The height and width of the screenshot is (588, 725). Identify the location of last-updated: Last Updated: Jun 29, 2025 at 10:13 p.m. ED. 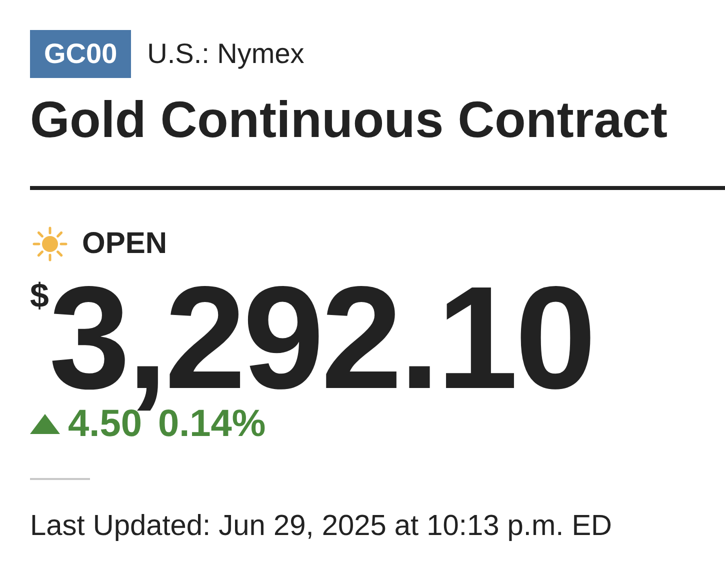
(321, 526).